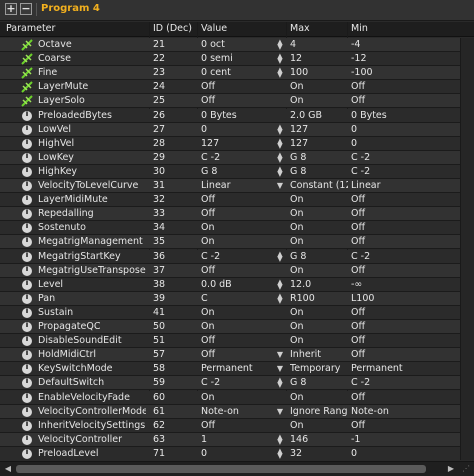  What do you see at coordinates (241, 144) in the screenshot?
I see `parameter-value: 127` at bounding box center [241, 144].